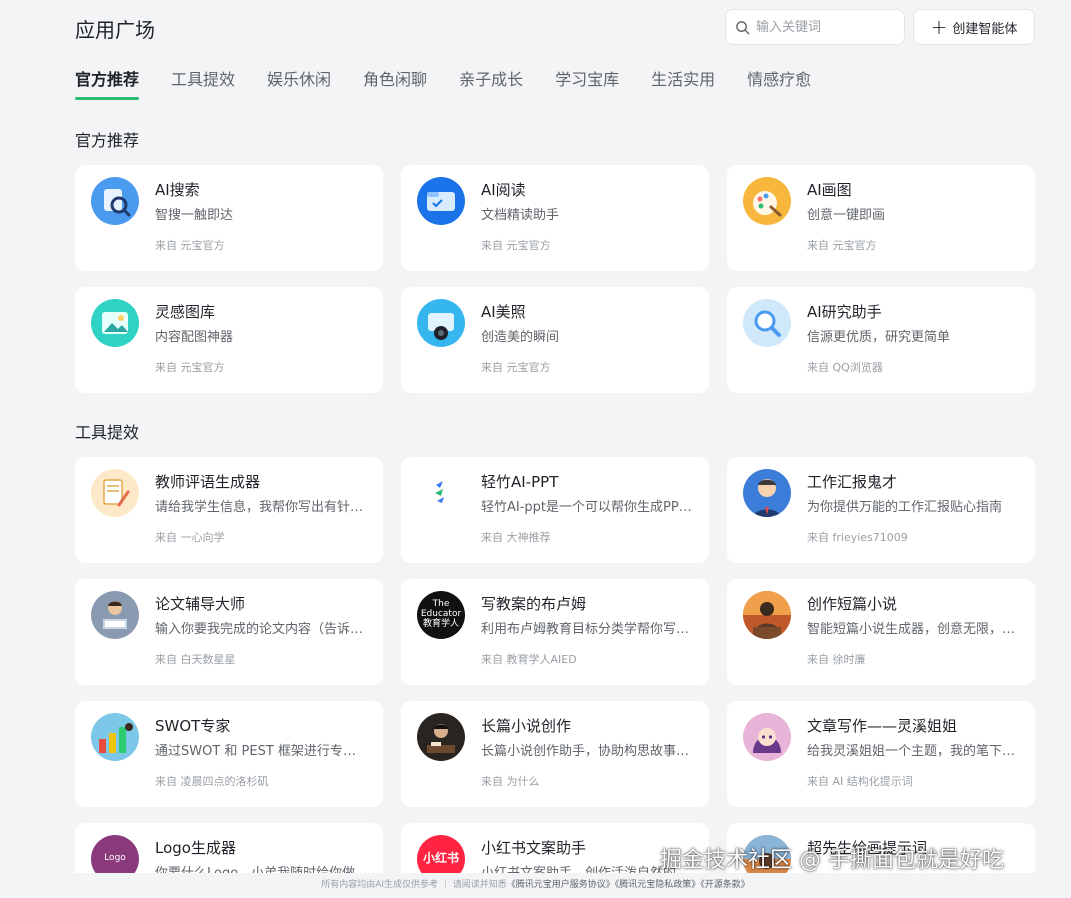 The height and width of the screenshot is (898, 1071). What do you see at coordinates (836, 659) in the screenshot?
I see `app-source: 来自 徐时廉` at bounding box center [836, 659].